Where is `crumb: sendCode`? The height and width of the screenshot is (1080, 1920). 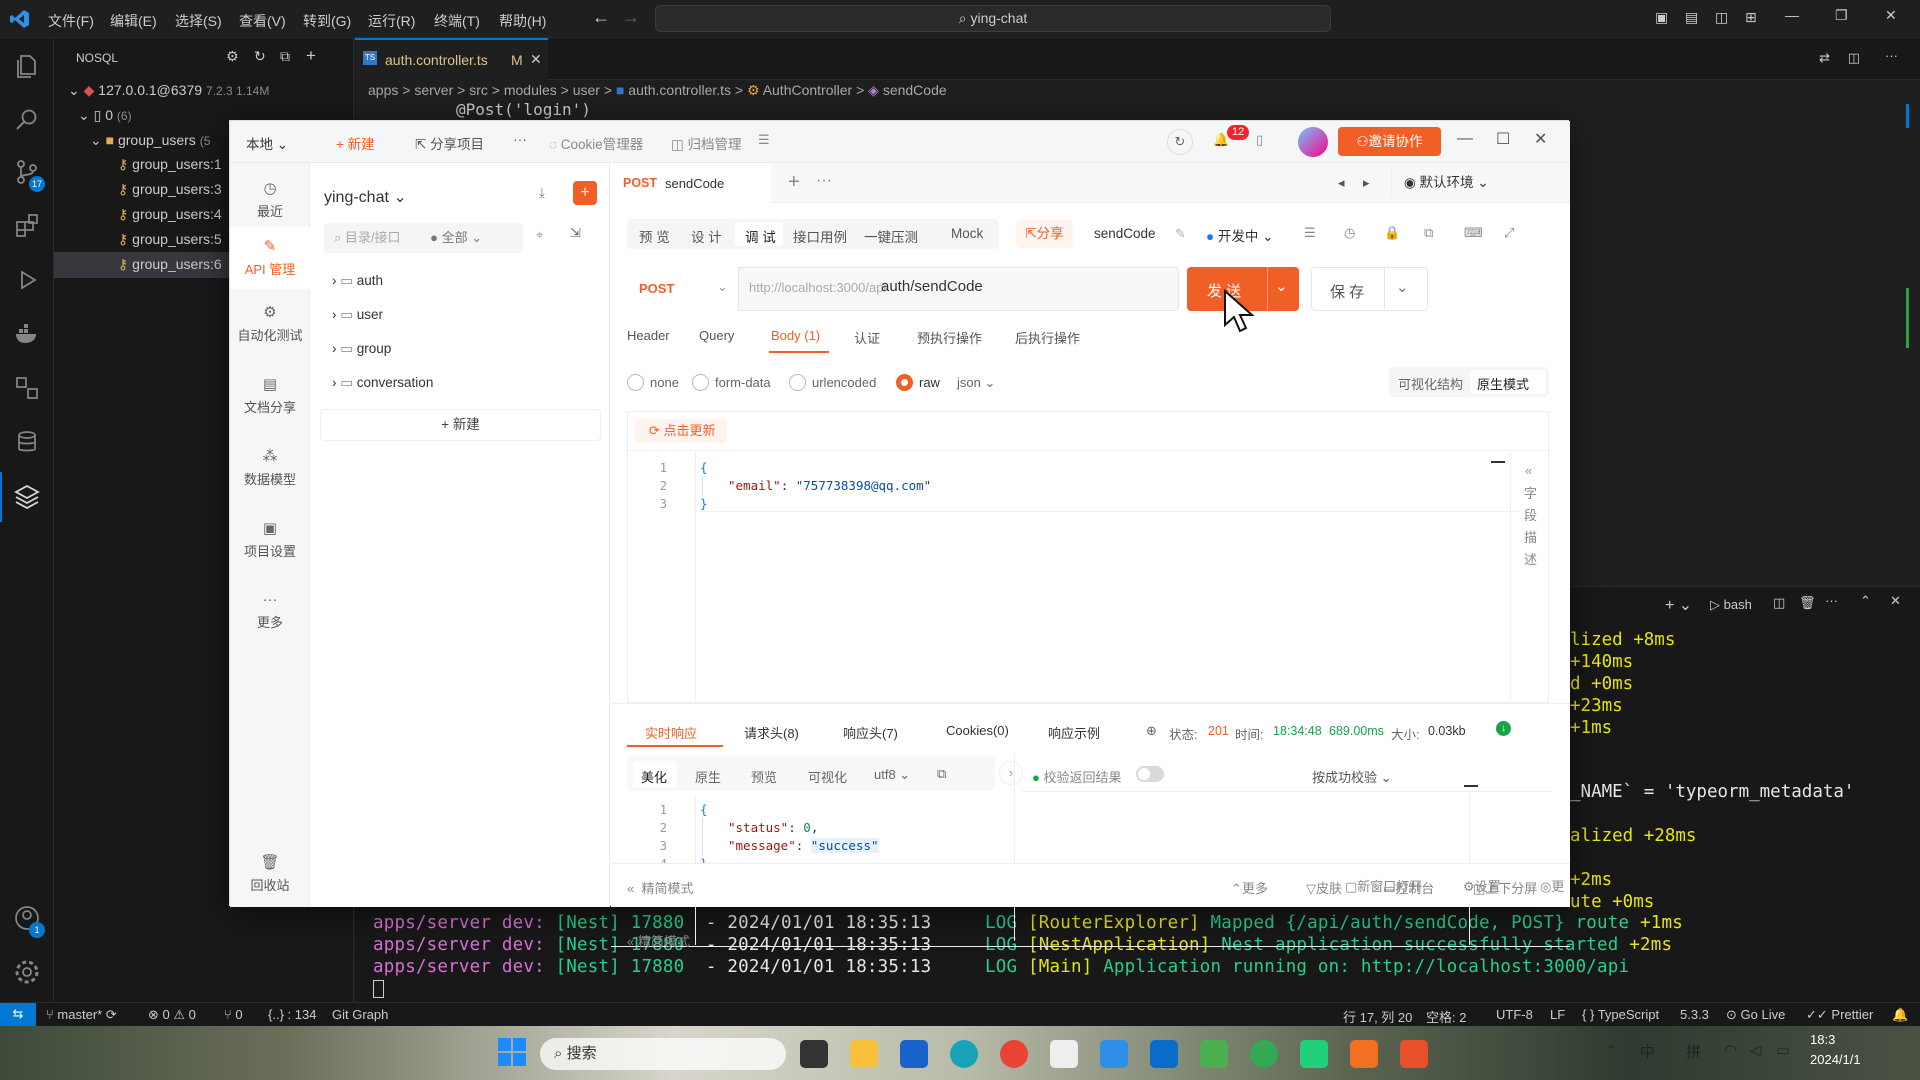
crumb: sendCode is located at coordinates (915, 90).